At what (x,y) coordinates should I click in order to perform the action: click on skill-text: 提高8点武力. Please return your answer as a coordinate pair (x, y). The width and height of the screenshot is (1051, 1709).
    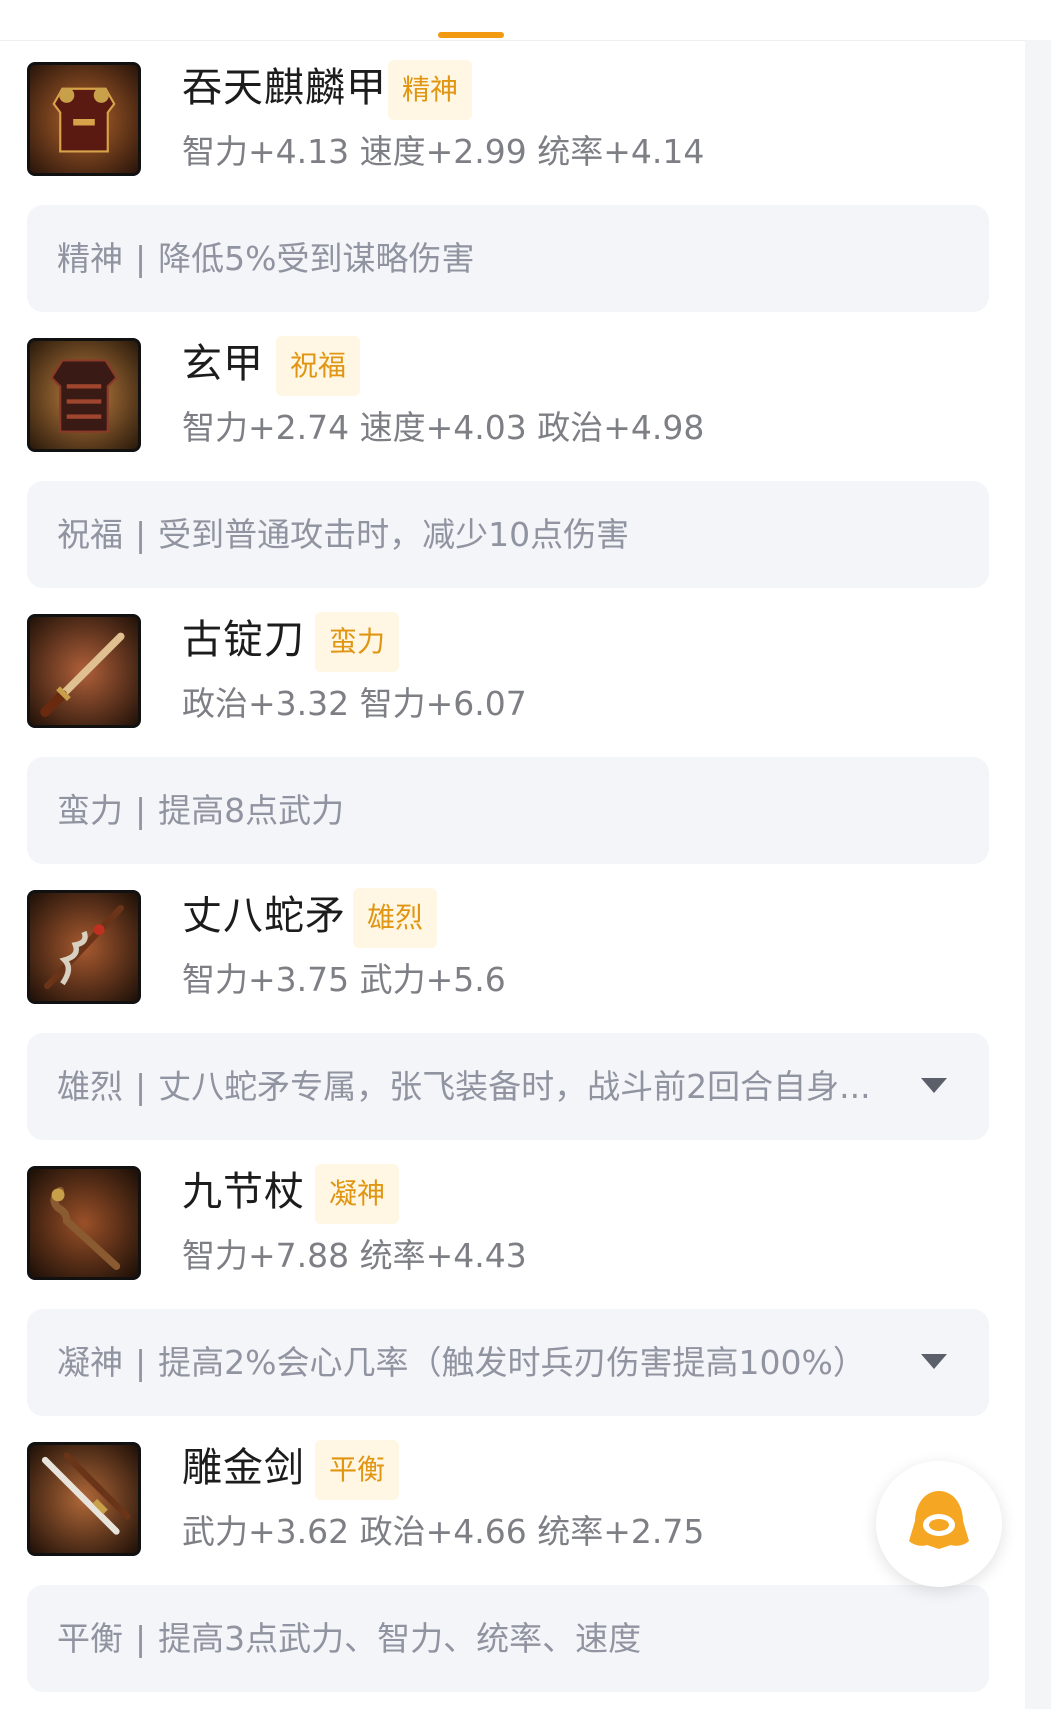
    Looking at the image, I should click on (251, 810).